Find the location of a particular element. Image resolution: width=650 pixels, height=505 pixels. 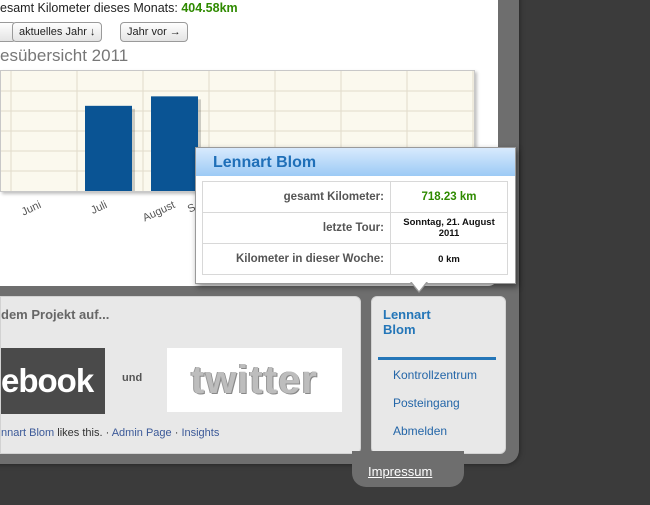

menu-item-kontrollzentrum: Kontrollzentrum is located at coordinates (435, 375).